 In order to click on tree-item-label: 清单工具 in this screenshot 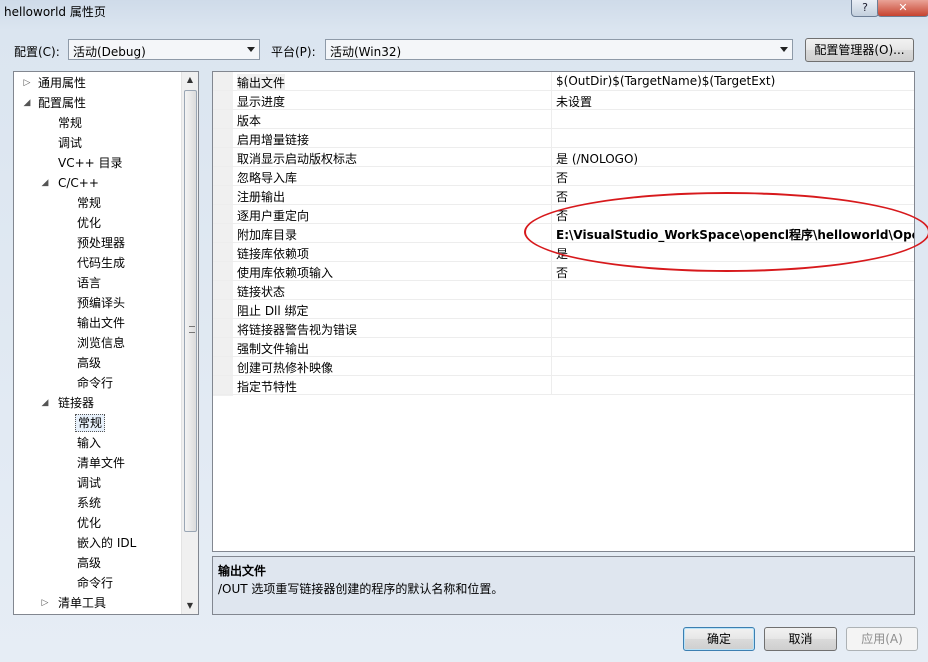, I will do `click(82, 603)`.